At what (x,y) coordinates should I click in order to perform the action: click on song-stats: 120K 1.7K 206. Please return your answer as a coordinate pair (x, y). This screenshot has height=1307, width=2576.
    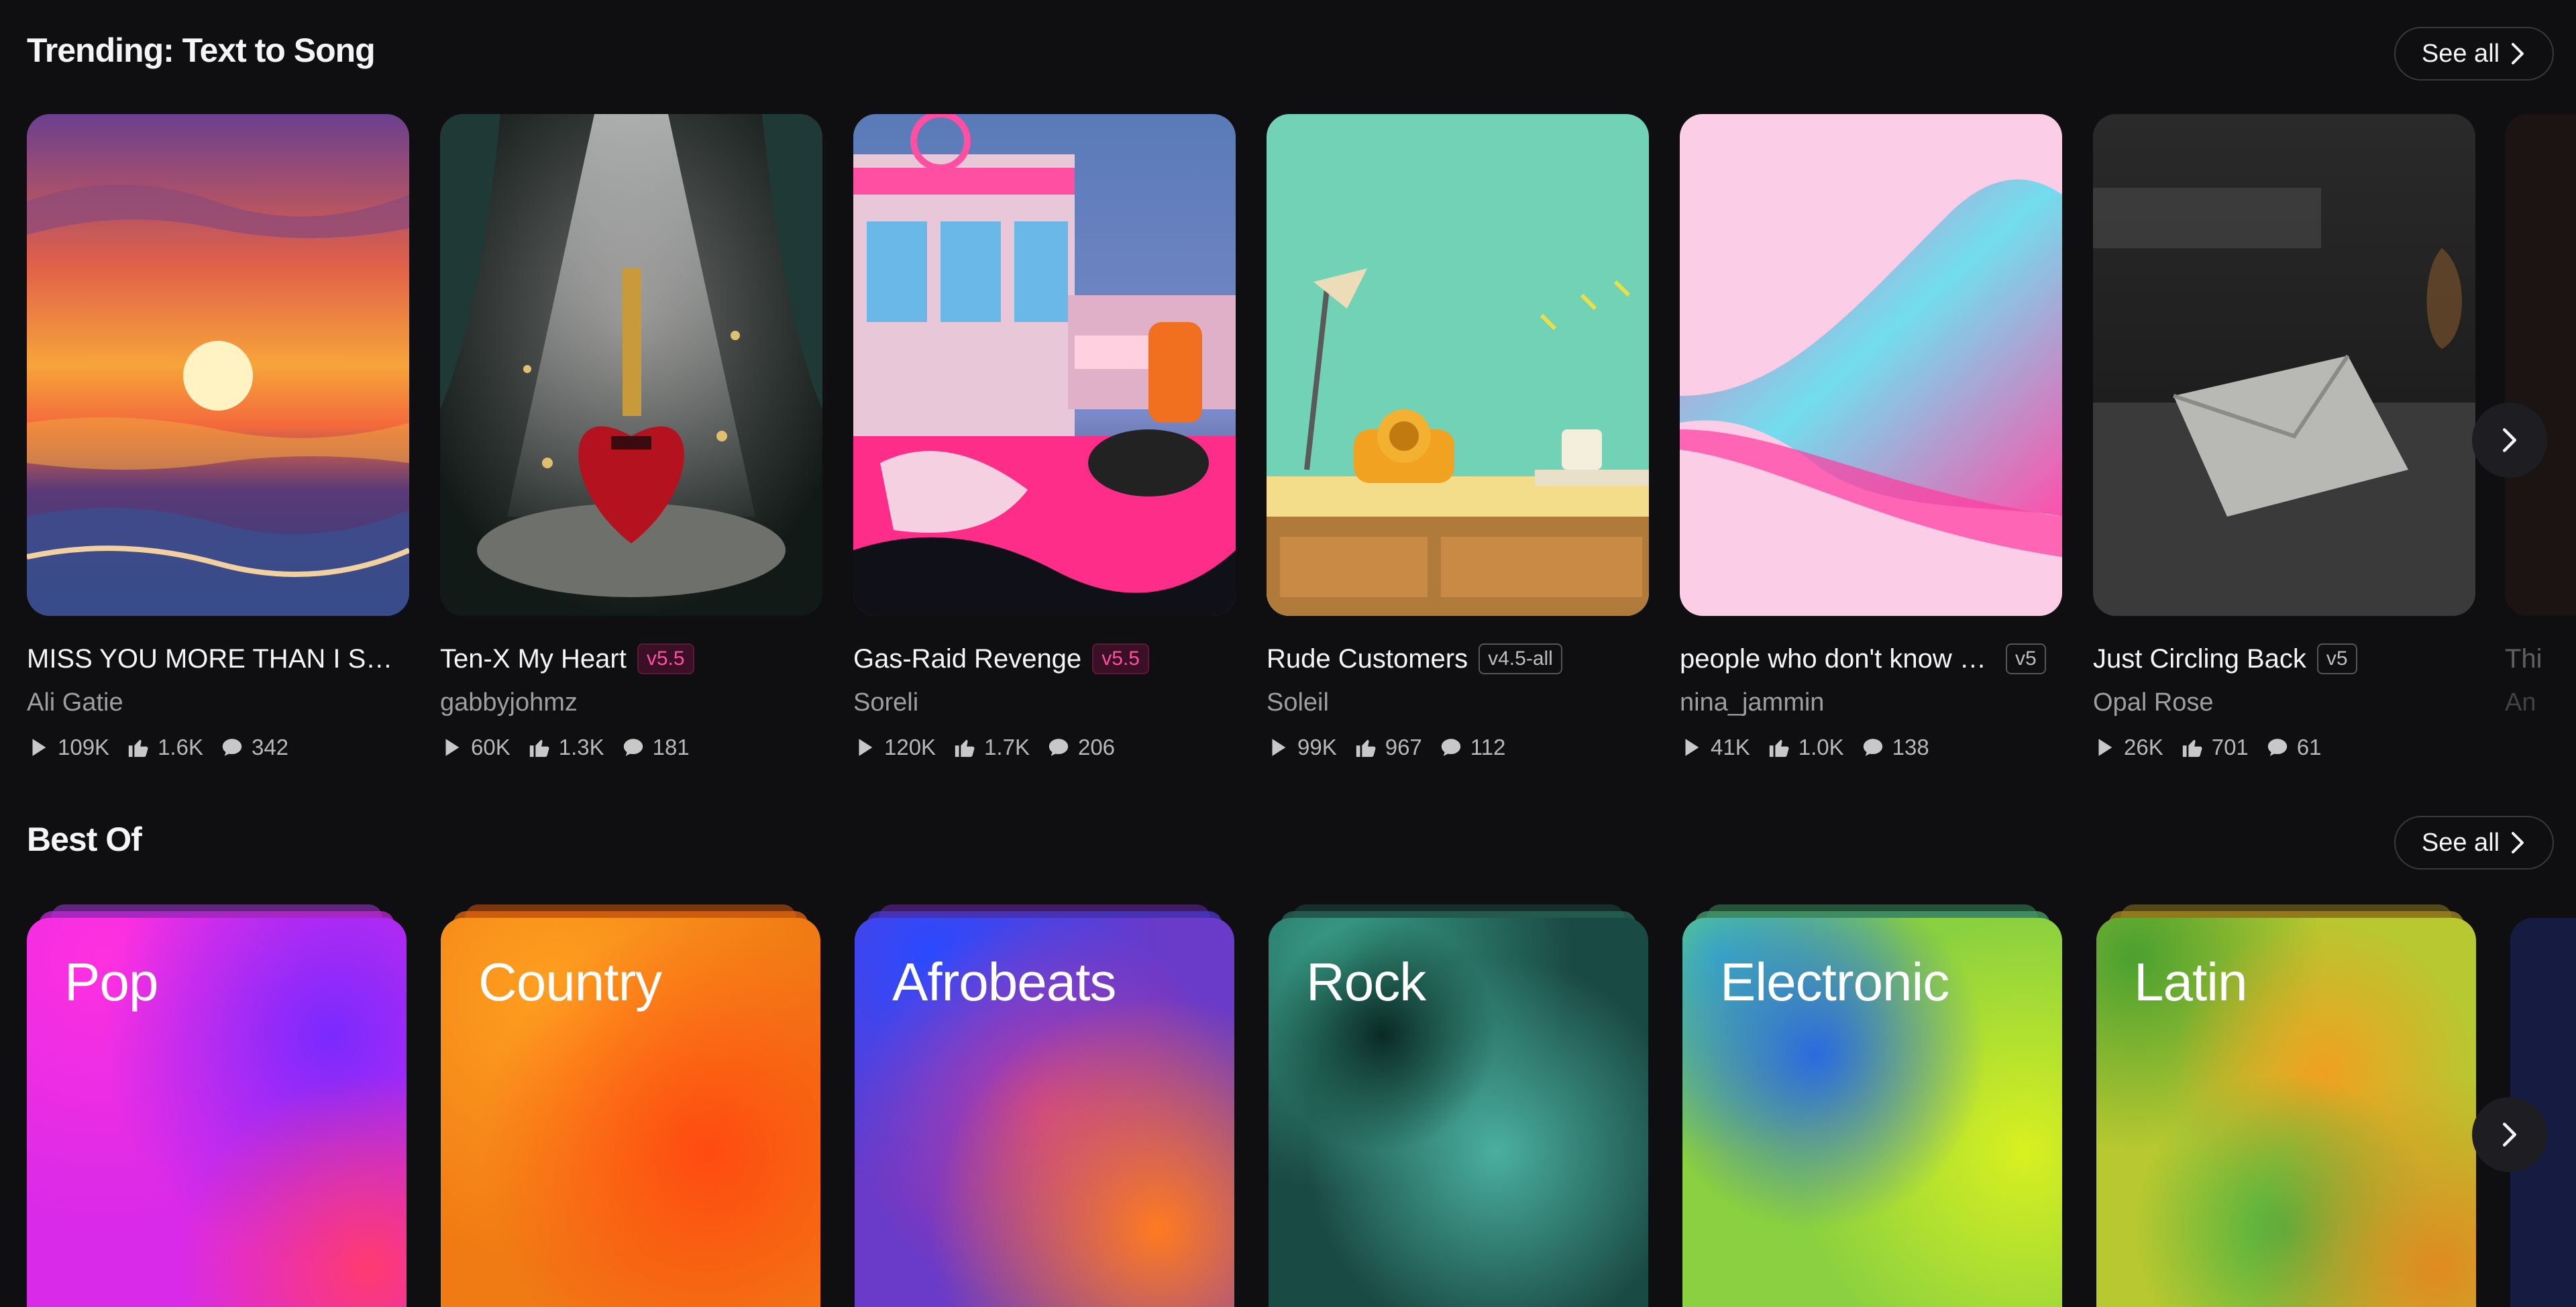
    Looking at the image, I should click on (1044, 747).